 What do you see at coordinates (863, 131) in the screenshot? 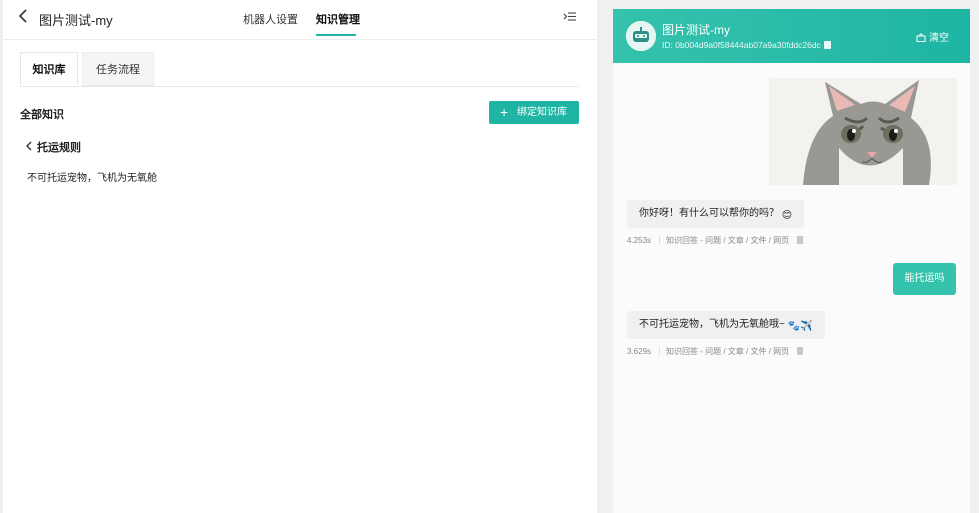
I see `kitten-image` at bounding box center [863, 131].